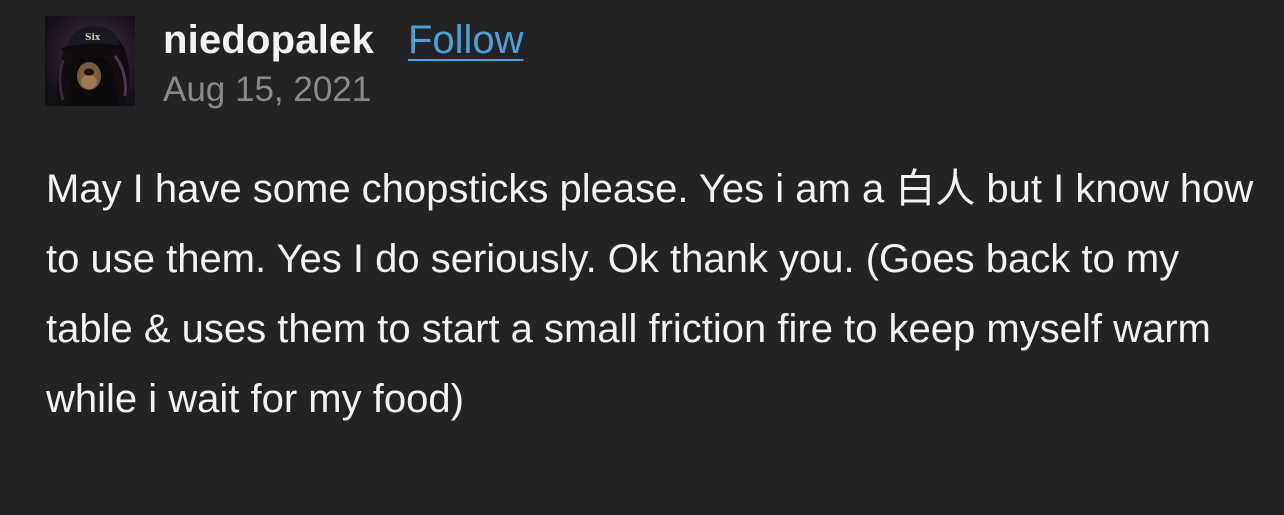 This screenshot has width=1284, height=515. I want to click on post-meta: niedopalek Follow Aug 15, 2021, so click(343, 64).